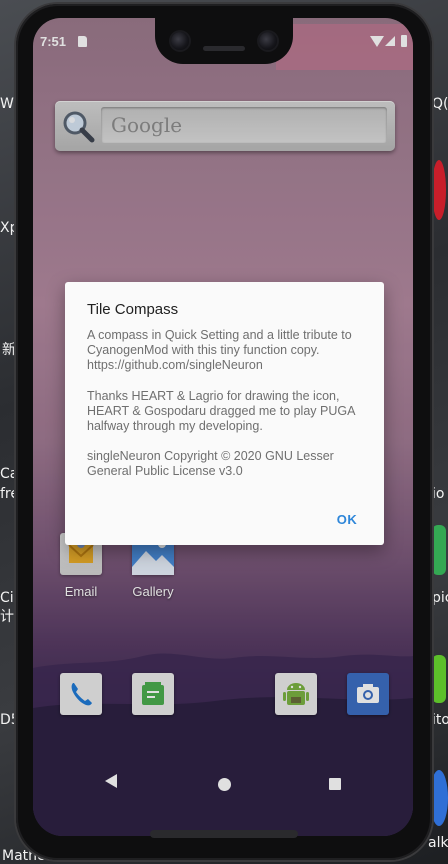 This screenshot has width=448, height=864. What do you see at coordinates (224, 48) in the screenshot?
I see `earpiece-speaker` at bounding box center [224, 48].